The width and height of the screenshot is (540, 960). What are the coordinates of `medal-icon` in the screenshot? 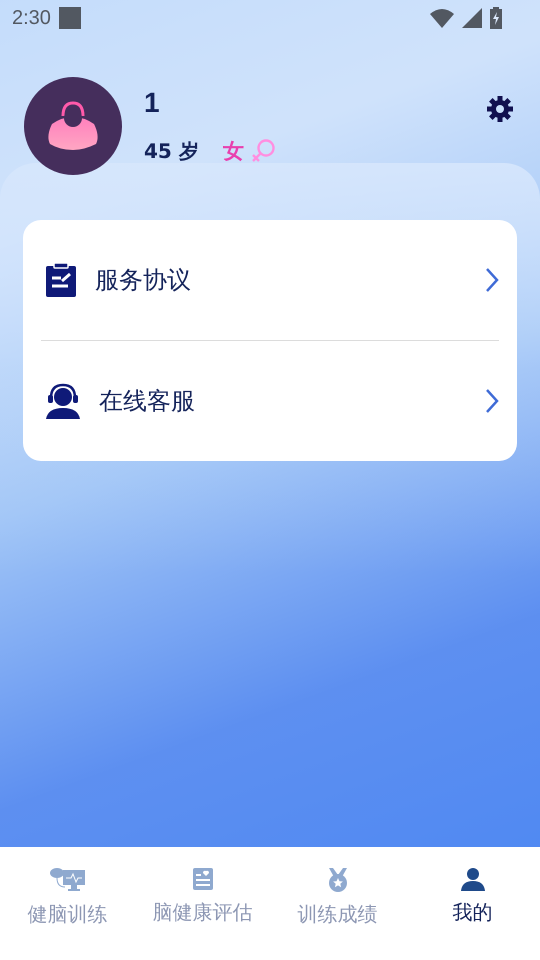 It's located at (337, 880).